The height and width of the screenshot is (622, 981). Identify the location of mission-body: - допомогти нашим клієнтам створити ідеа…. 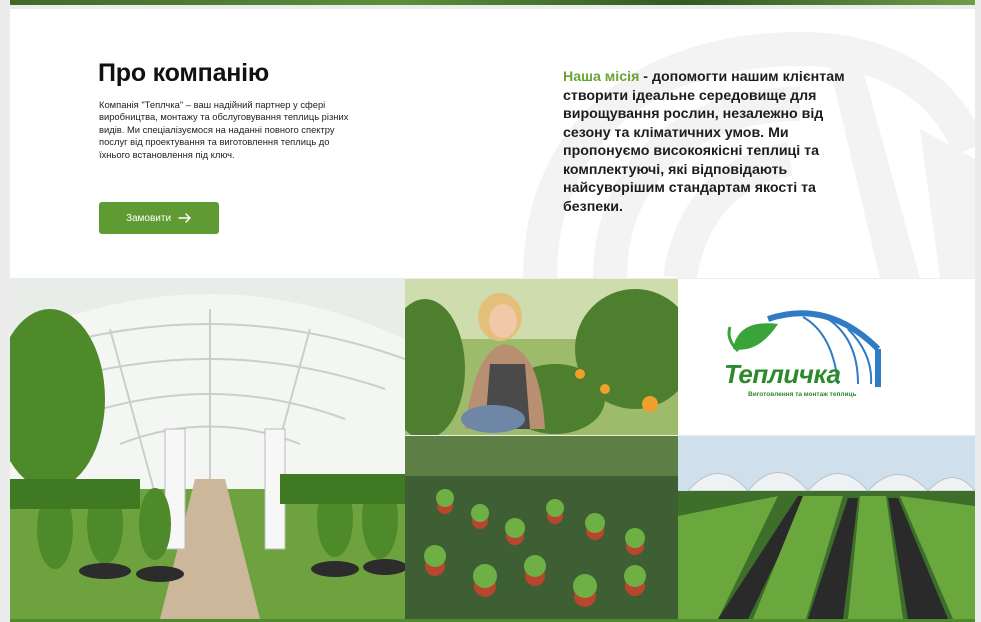
(704, 142).